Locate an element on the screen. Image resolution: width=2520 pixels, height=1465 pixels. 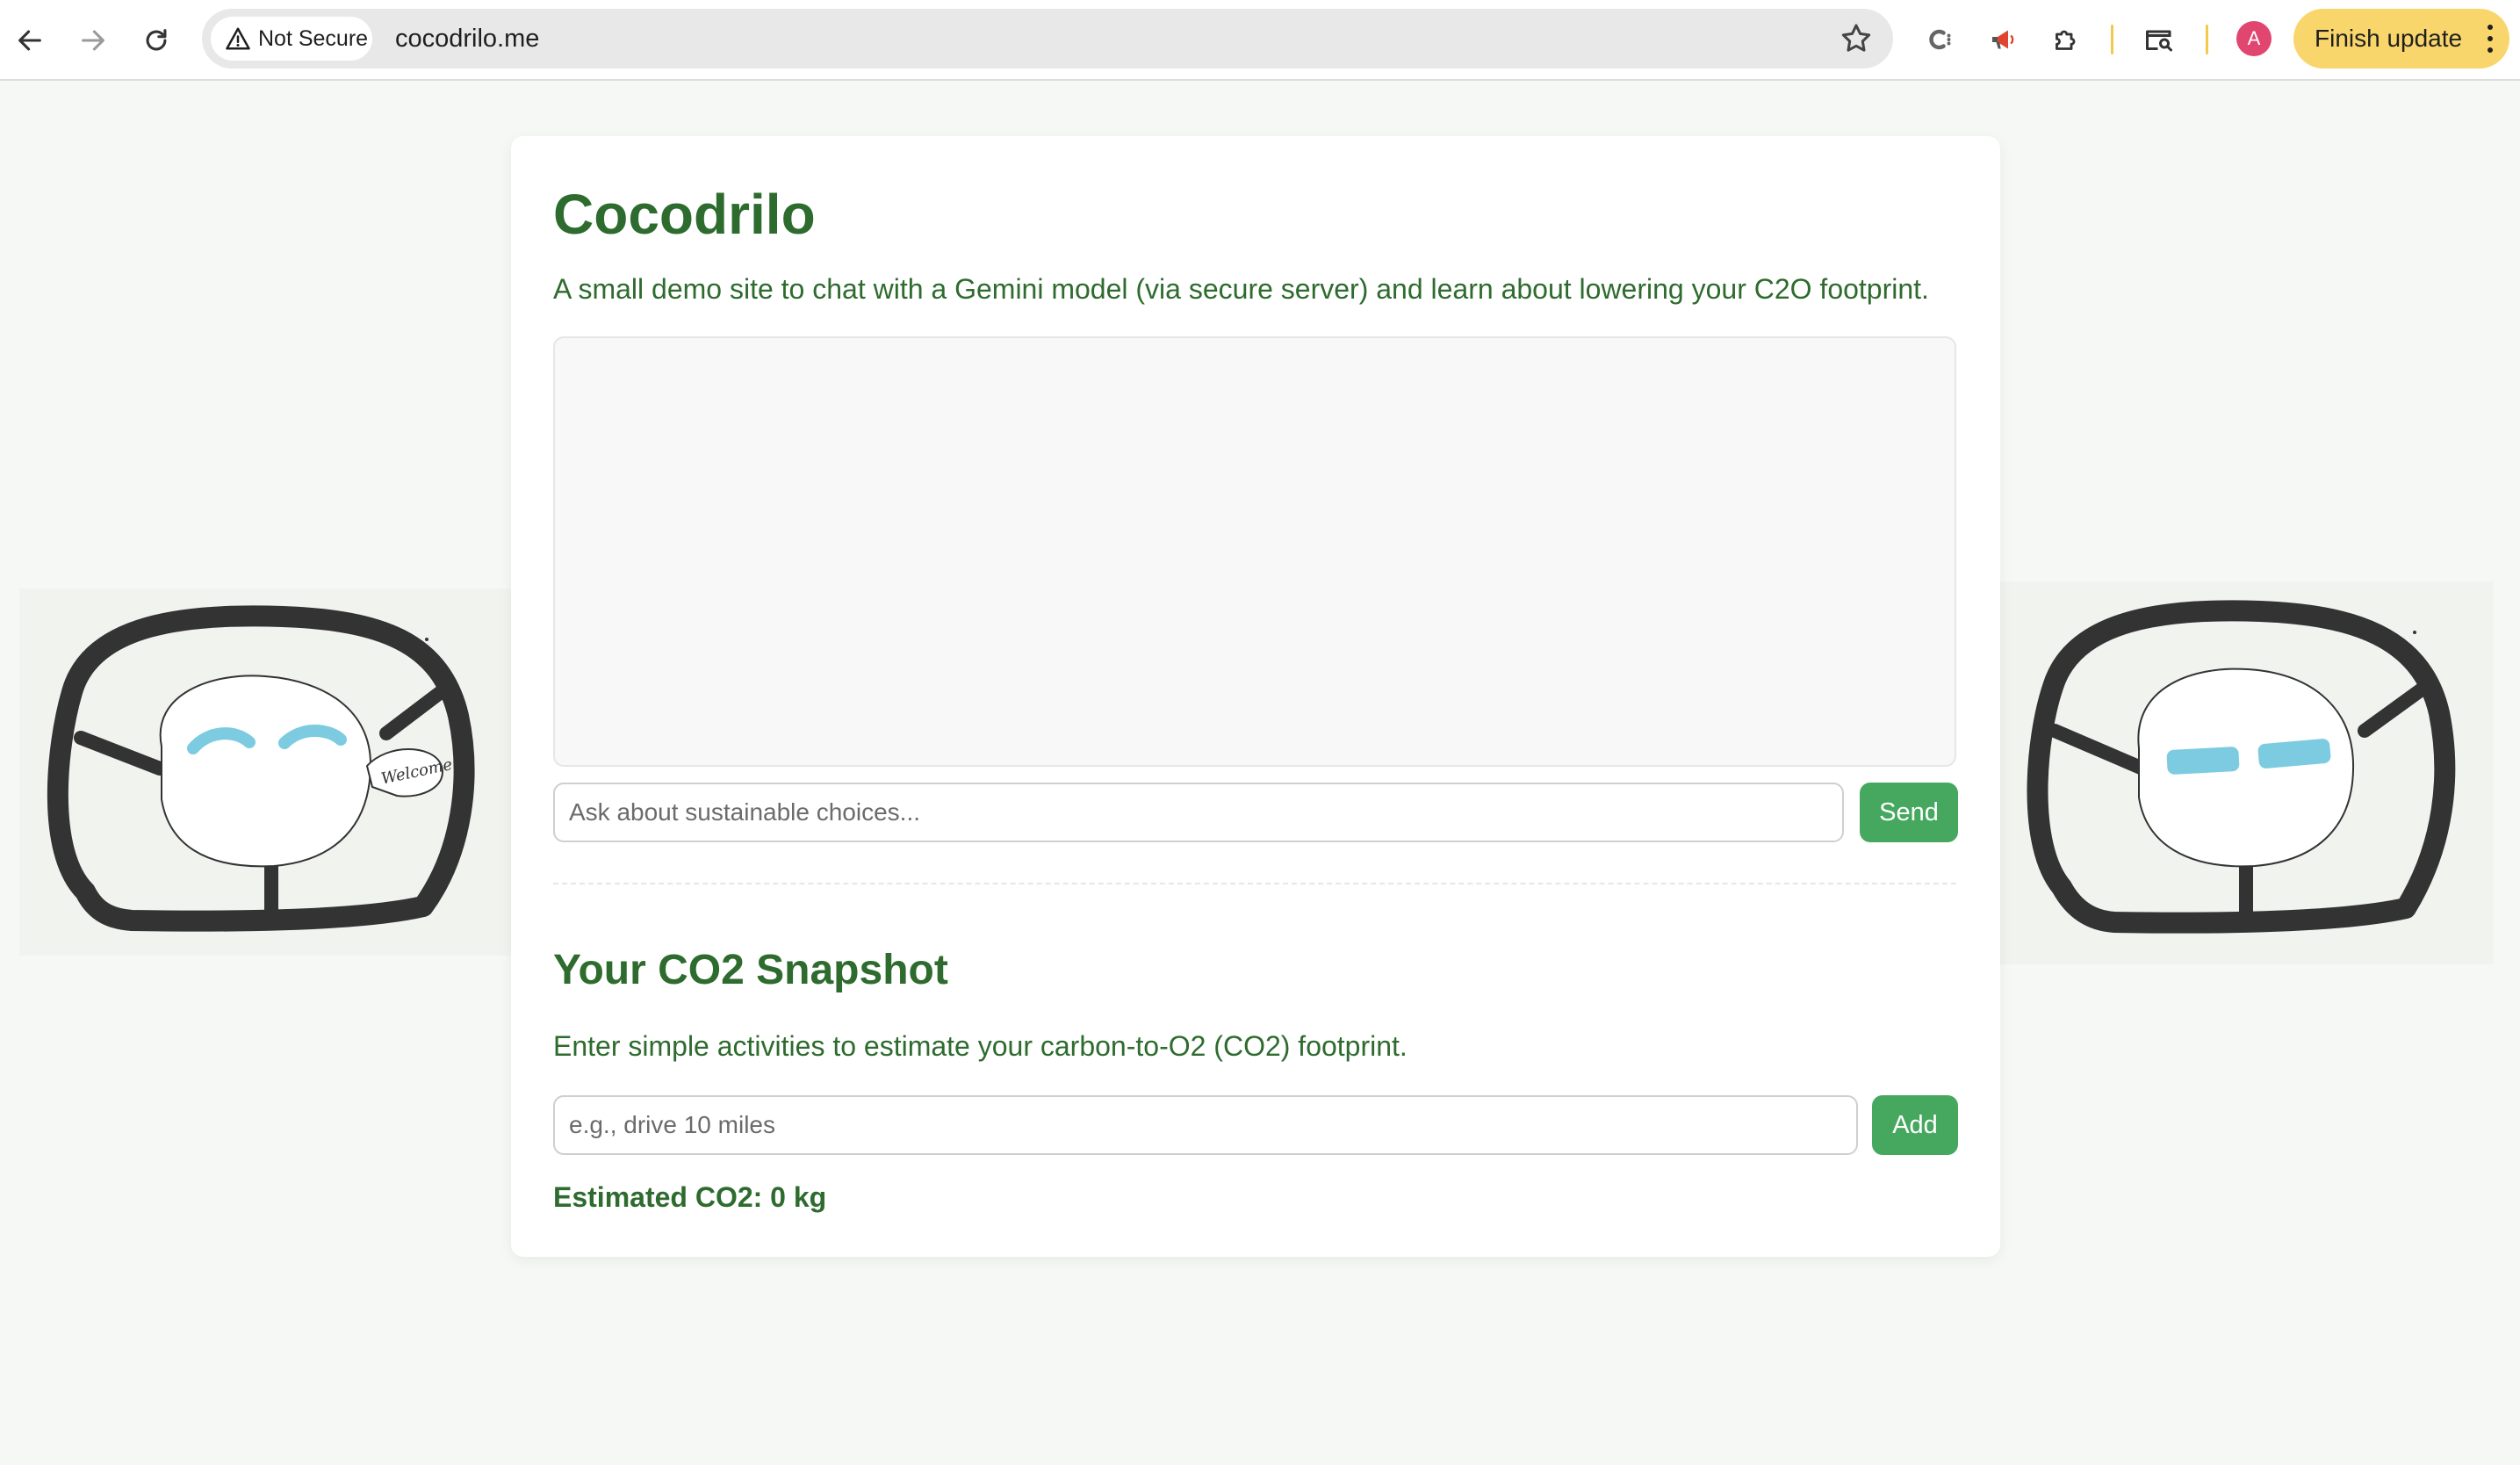
bookmark-button is located at coordinates (1856, 38).